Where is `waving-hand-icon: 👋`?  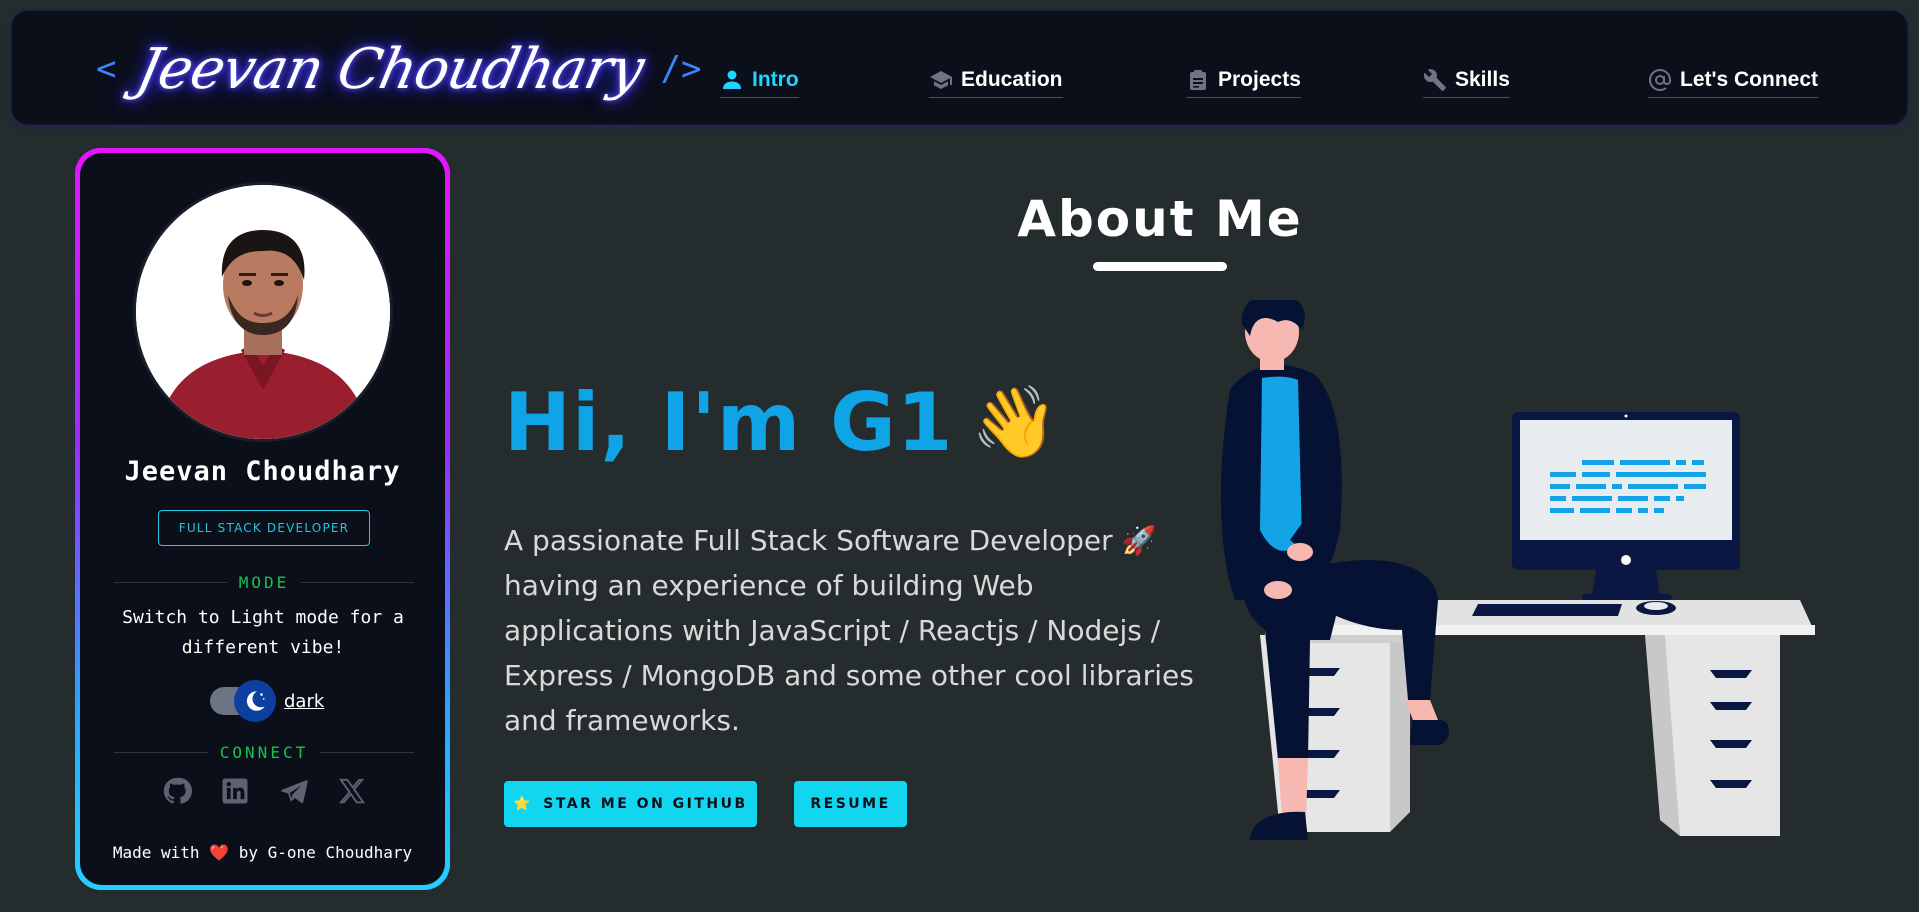 waving-hand-icon: 👋 is located at coordinates (1015, 421).